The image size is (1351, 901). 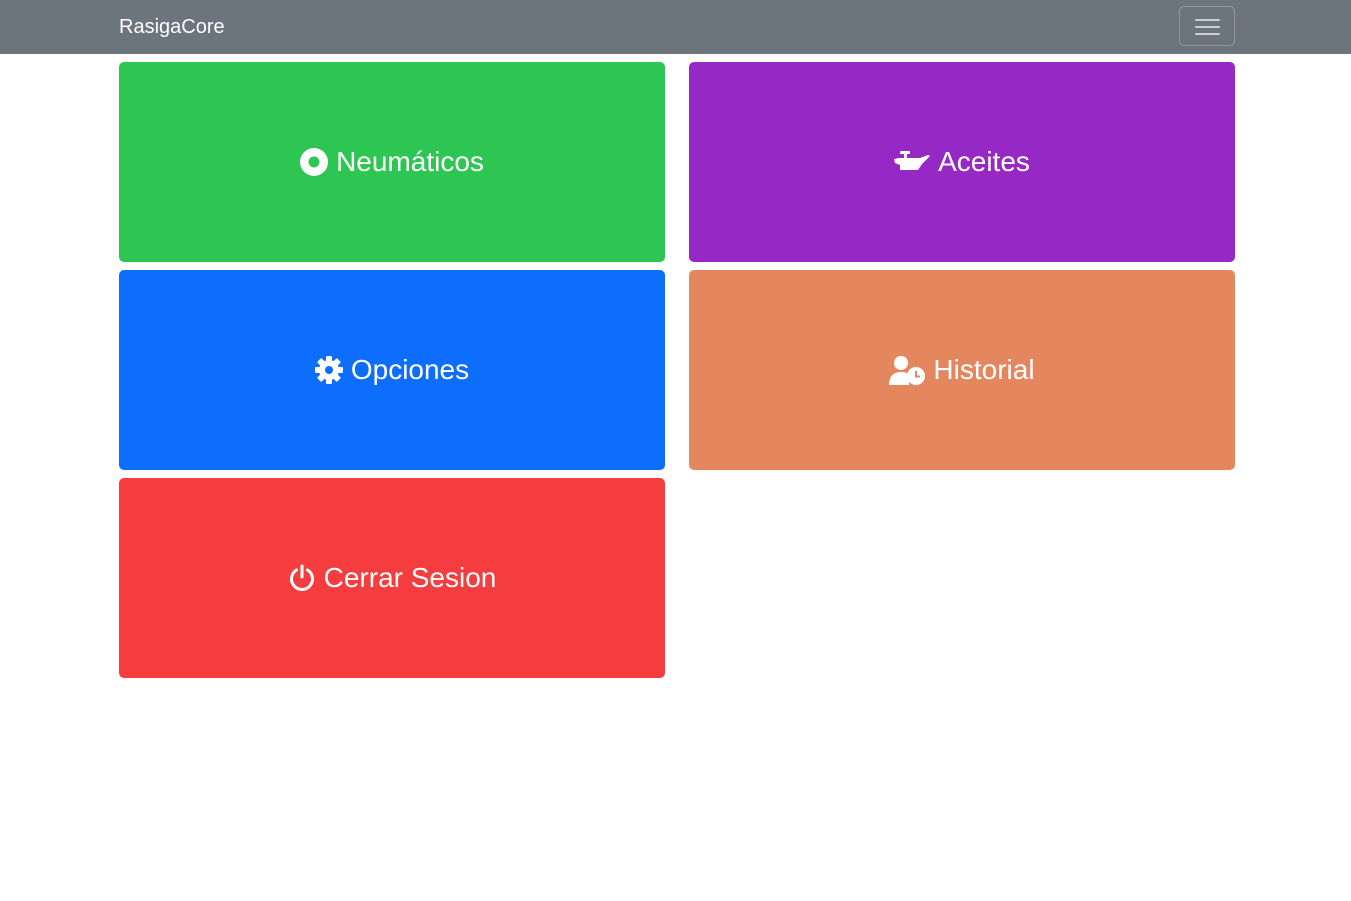 I want to click on tile-aceites: Aceites, so click(x=962, y=162).